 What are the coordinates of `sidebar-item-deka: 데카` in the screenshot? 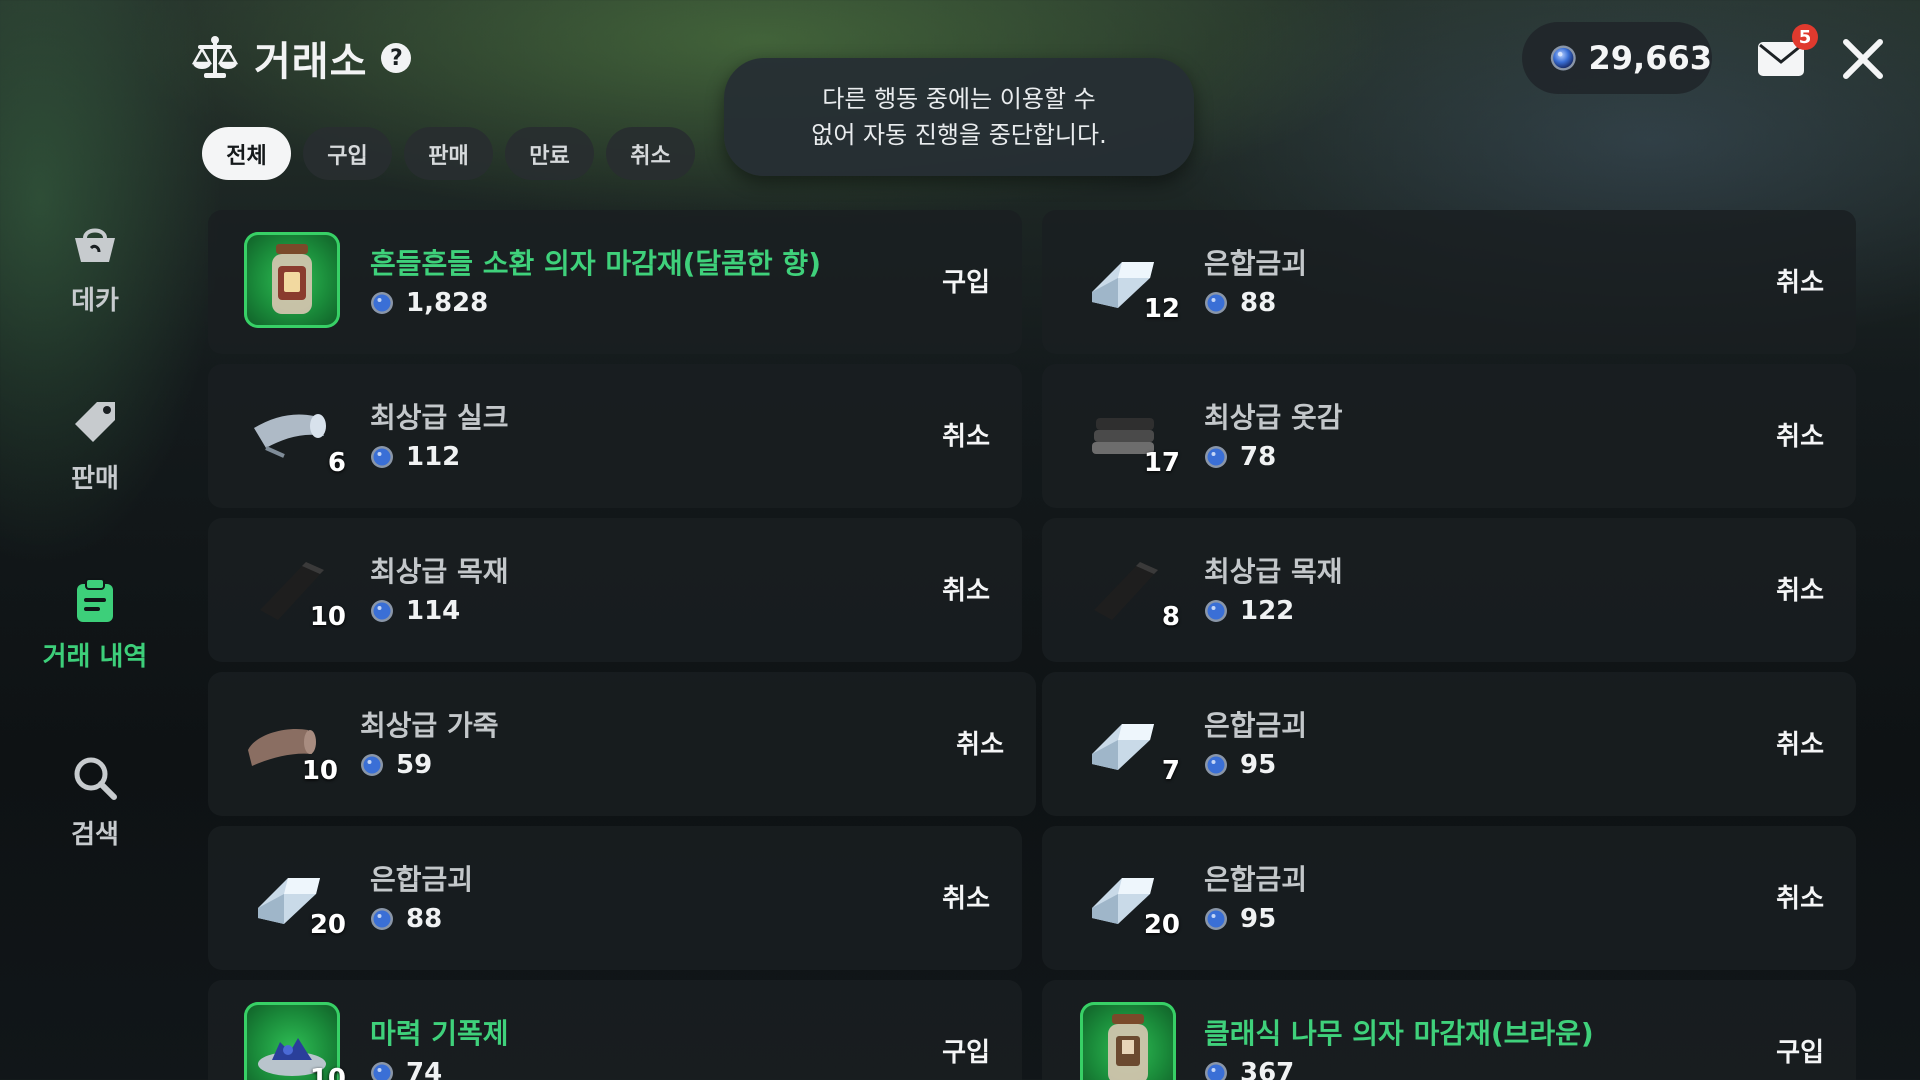 It's located at (95, 280).